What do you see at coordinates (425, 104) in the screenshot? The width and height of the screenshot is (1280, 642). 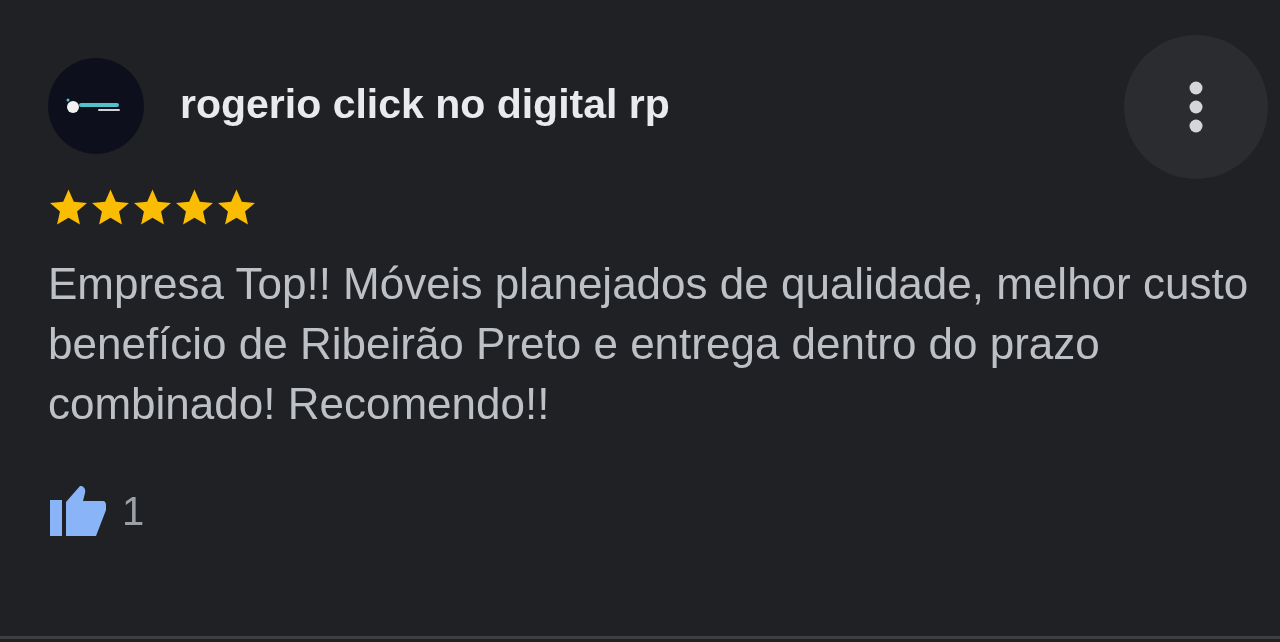 I see `reviewer-name: rogerio click no digital rp` at bounding box center [425, 104].